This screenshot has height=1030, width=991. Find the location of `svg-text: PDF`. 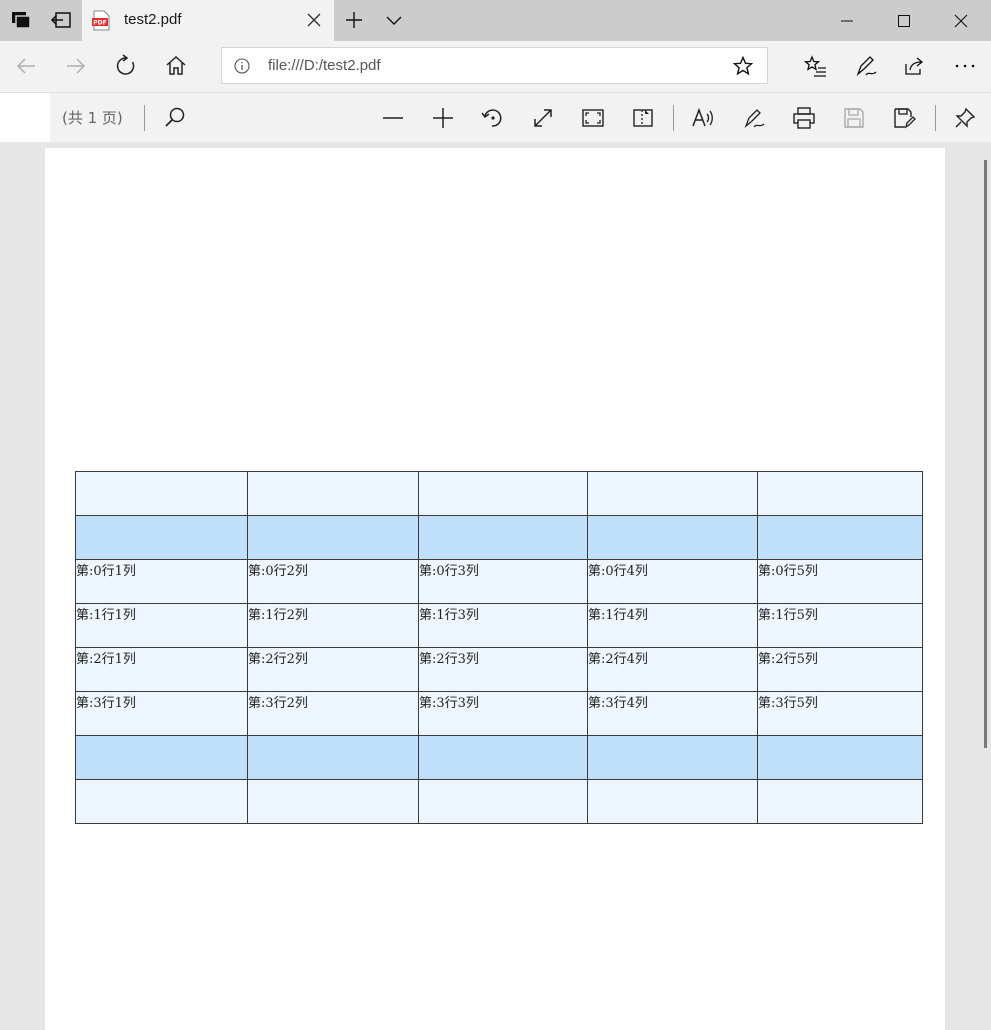

svg-text: PDF is located at coordinates (99, 23).